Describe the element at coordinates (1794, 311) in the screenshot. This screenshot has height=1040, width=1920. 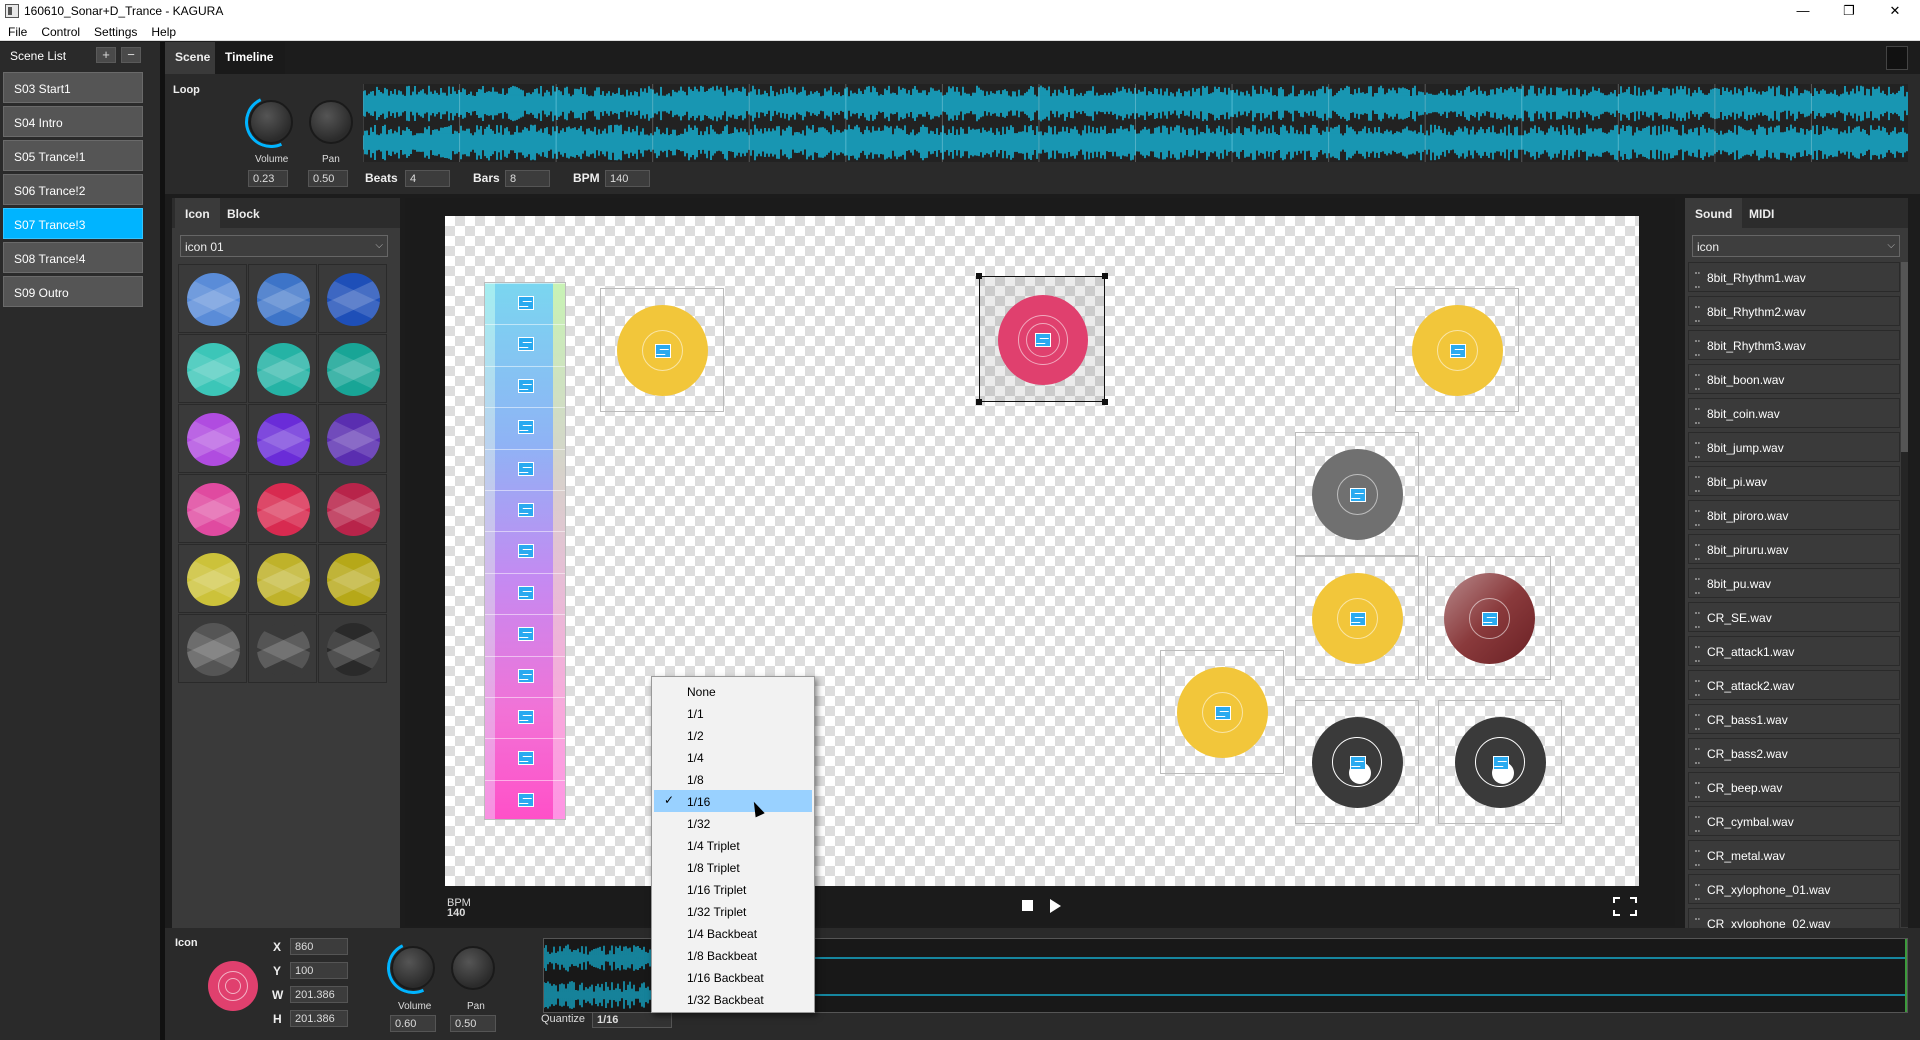
I see `sound-item: 8bit_Rhythm2.wav` at that location.